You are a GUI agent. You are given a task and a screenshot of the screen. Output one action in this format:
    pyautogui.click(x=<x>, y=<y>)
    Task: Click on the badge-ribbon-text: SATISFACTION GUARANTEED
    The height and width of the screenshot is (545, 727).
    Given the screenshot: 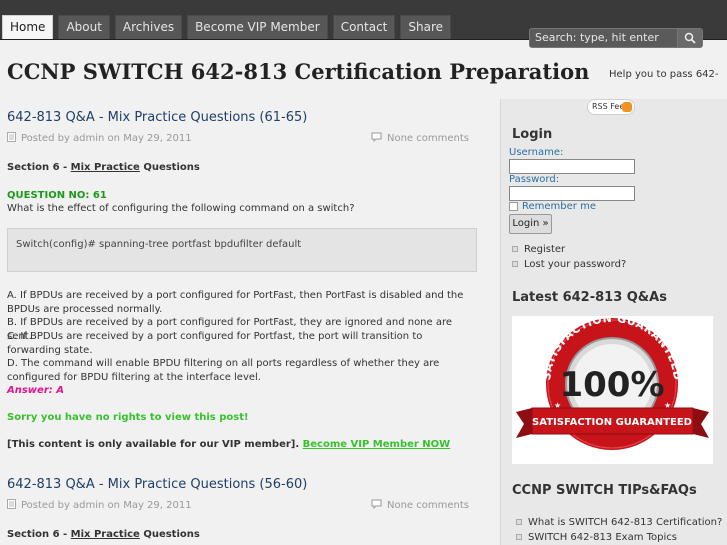 What is the action you would take?
    pyautogui.click(x=612, y=422)
    